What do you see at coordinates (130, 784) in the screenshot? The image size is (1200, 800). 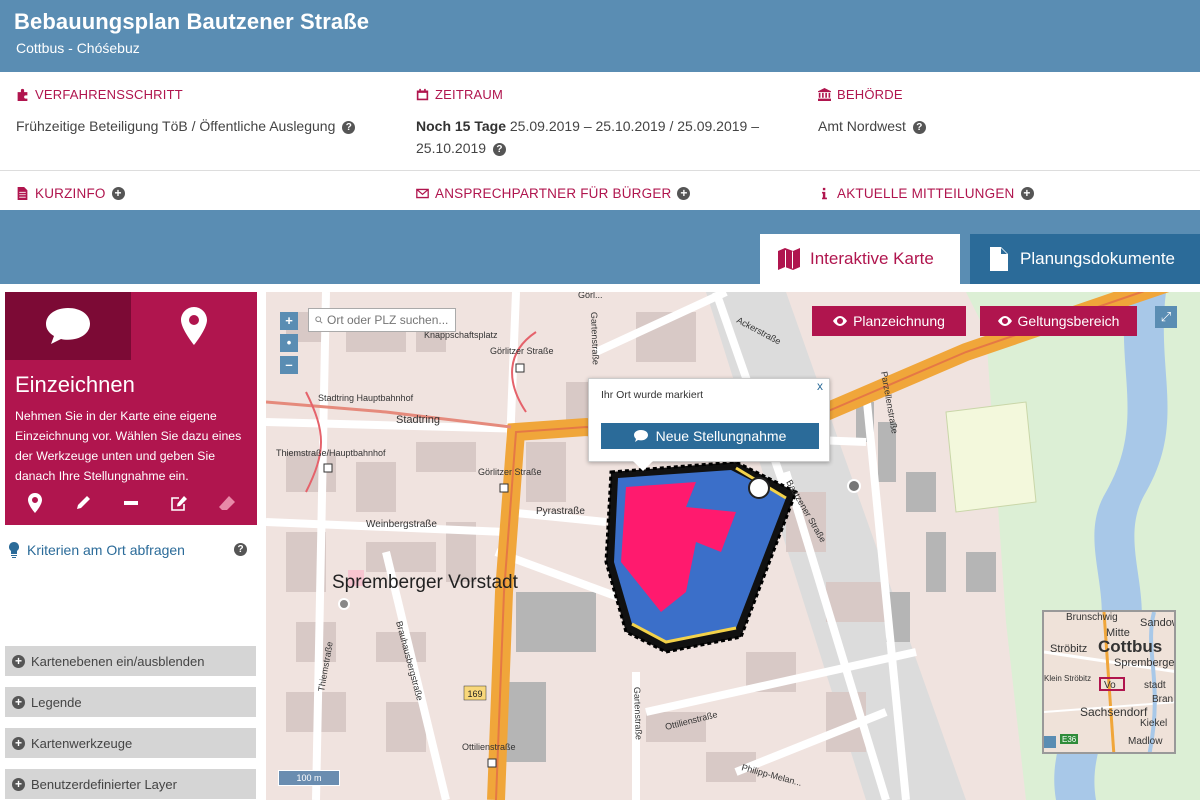 I see `accordion-custom-layer: + Benutzerdefinierter Layer` at bounding box center [130, 784].